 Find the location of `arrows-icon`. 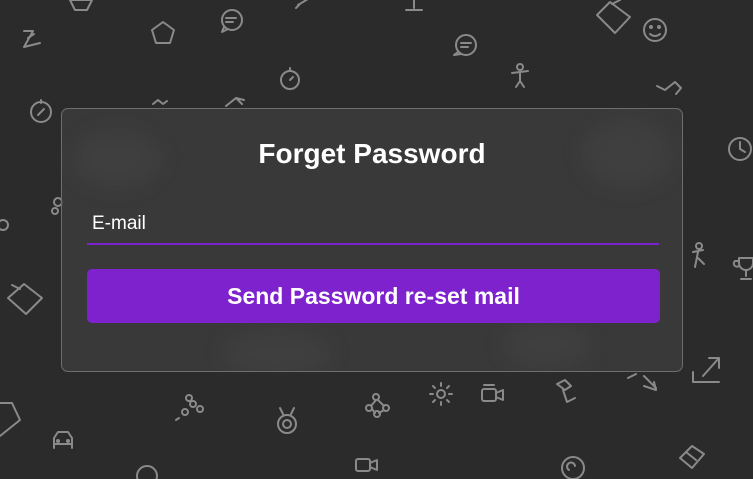

arrows-icon is located at coordinates (642, 382).